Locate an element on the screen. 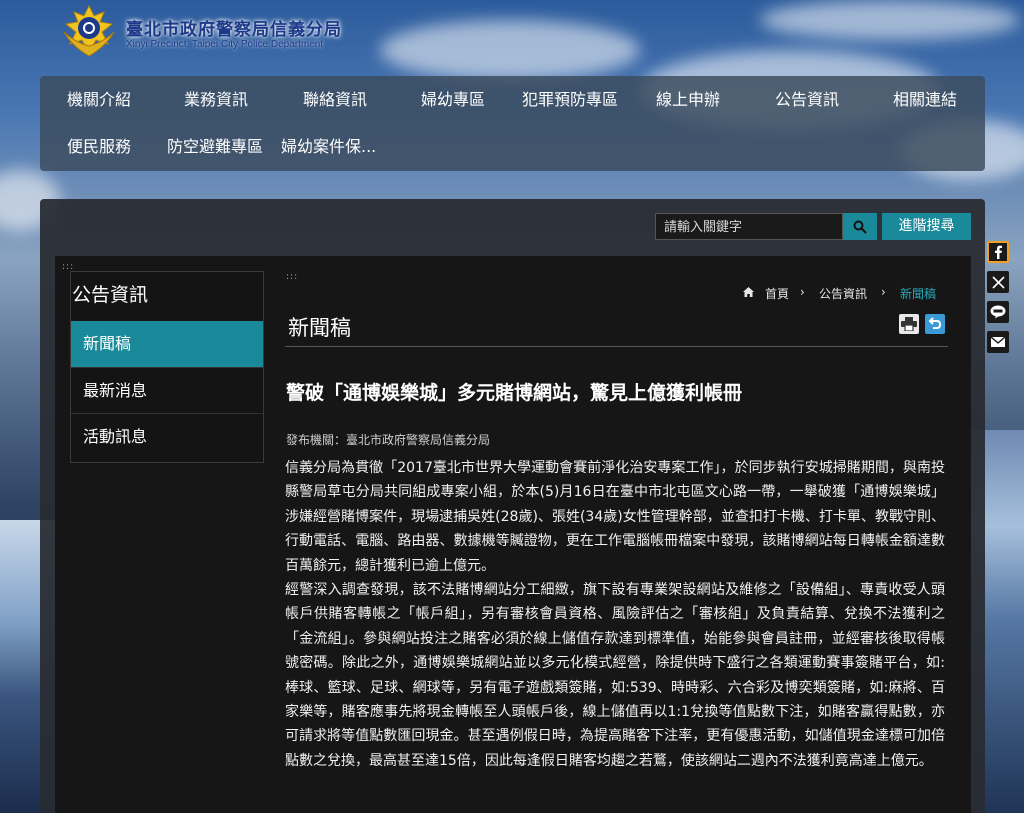 The image size is (1024, 813). facebook-icon is located at coordinates (998, 252).